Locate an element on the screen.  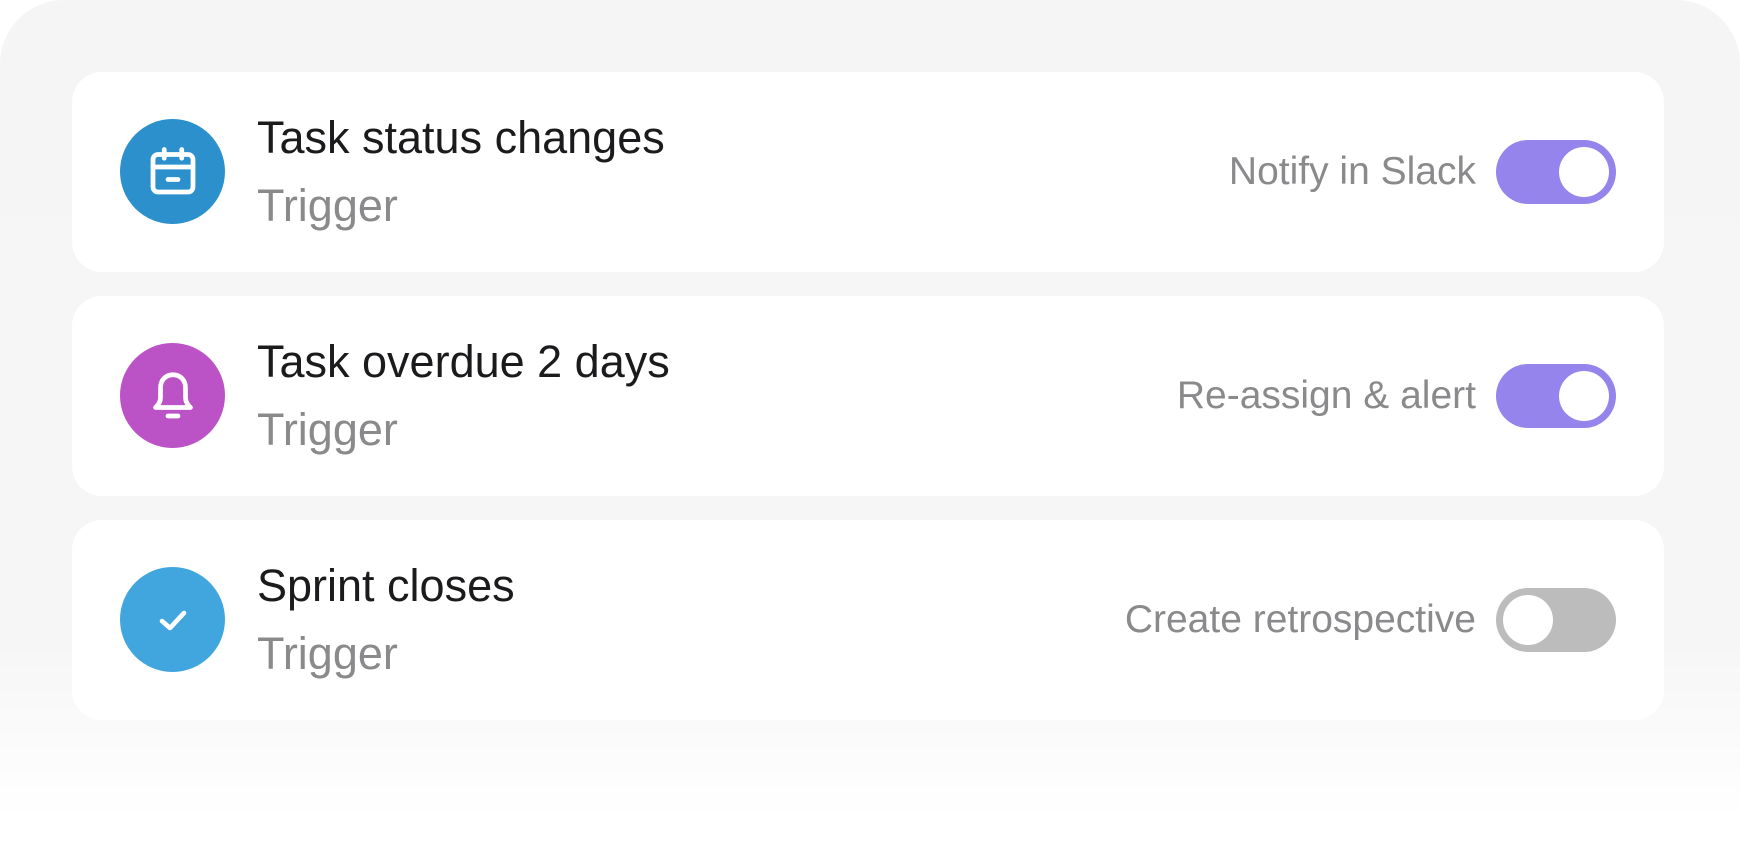
calendar-icon is located at coordinates (172, 171).